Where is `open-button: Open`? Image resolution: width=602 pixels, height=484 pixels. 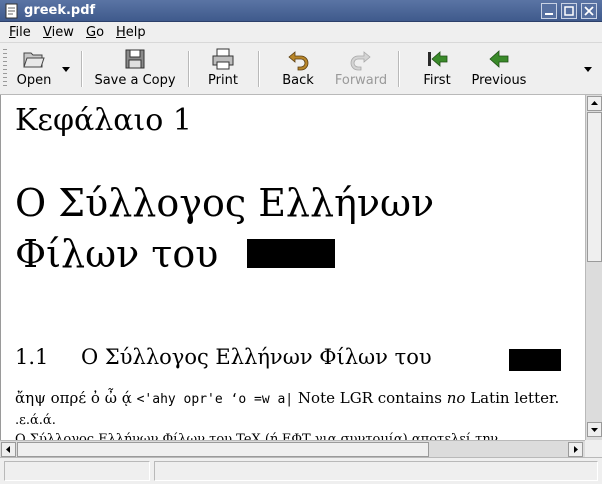
open-button: Open is located at coordinates (34, 69).